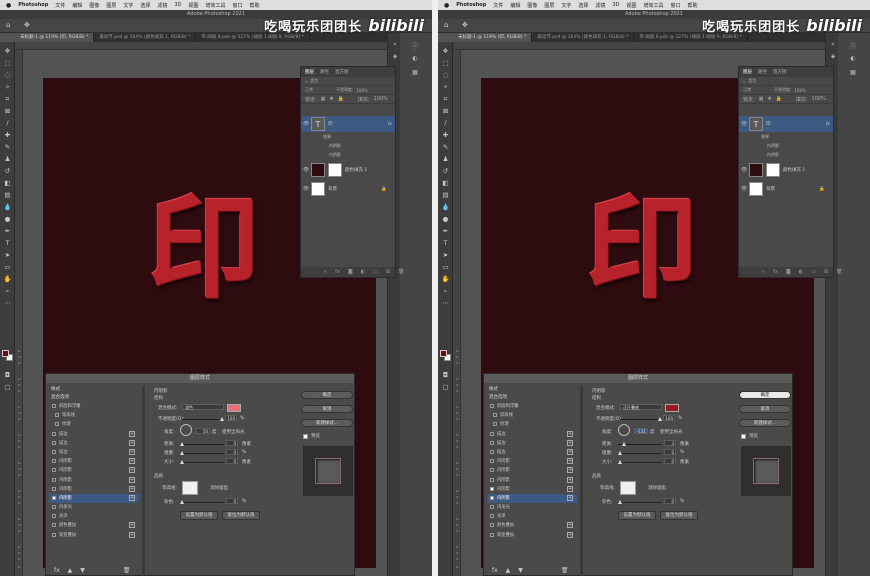 The width and height of the screenshot is (870, 576). Describe the element at coordinates (199, 515) in the screenshot. I see `make-default-button: 设置为默认值` at that location.